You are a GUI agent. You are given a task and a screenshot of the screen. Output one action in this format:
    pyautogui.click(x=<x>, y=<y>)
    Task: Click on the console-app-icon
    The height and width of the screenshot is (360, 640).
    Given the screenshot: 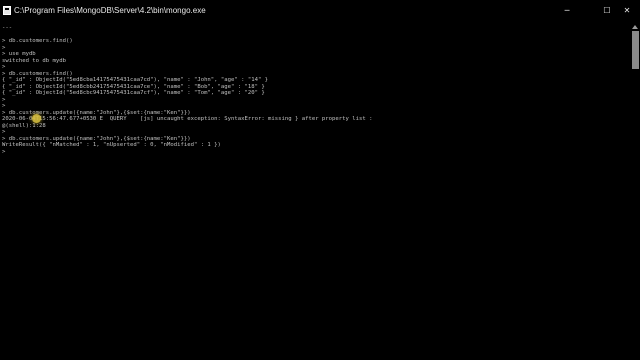 What is the action you would take?
    pyautogui.click(x=7, y=10)
    